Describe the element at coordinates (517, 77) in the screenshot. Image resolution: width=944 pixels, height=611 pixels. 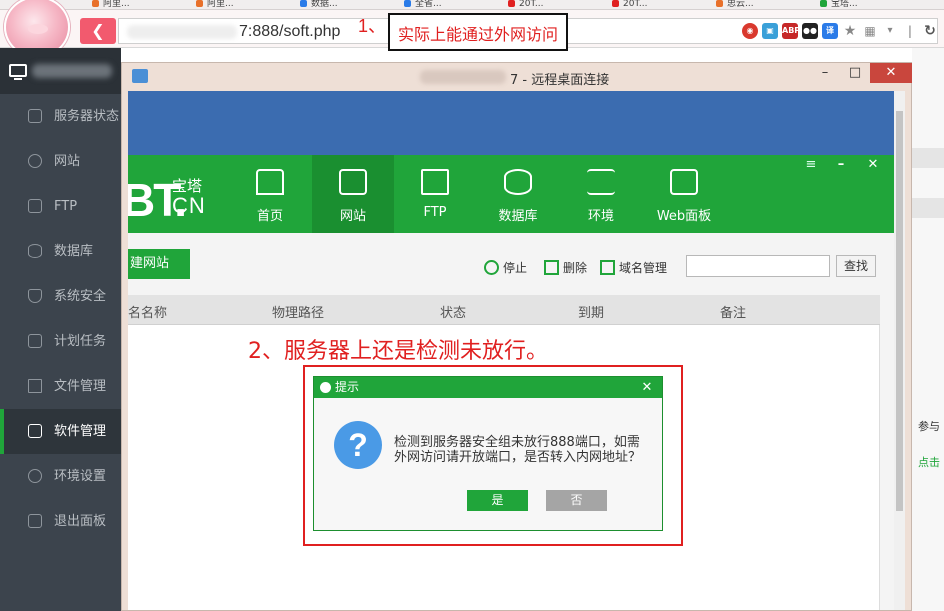
I see `rdp-title-bar: 7 - 远程桌面连接 – □ ✕` at that location.